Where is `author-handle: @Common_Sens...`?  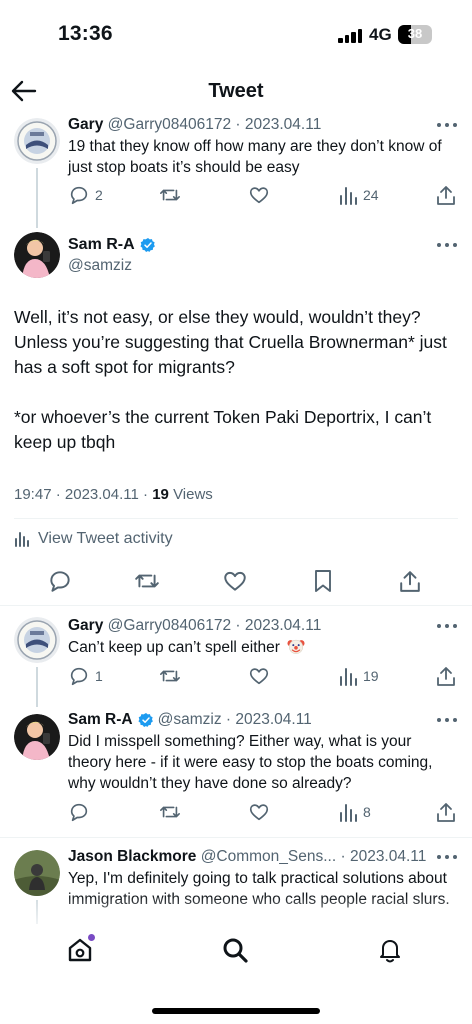
author-handle: @Common_Sens... is located at coordinates (268, 856).